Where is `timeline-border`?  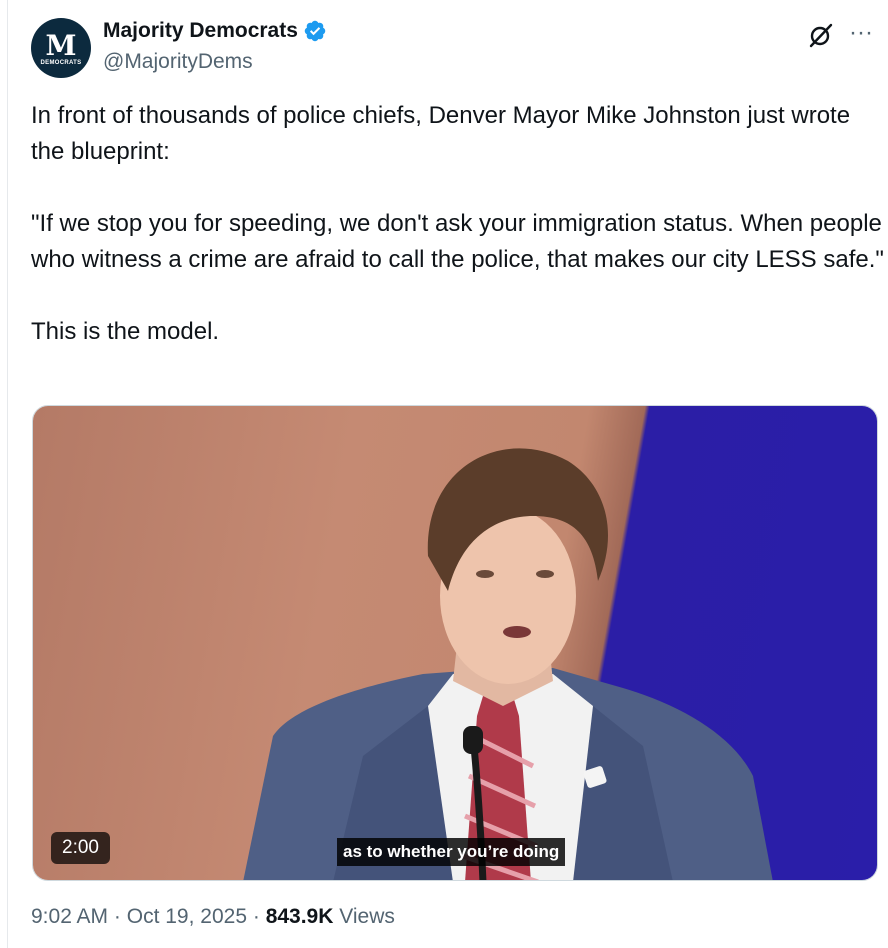 timeline-border is located at coordinates (7, 474).